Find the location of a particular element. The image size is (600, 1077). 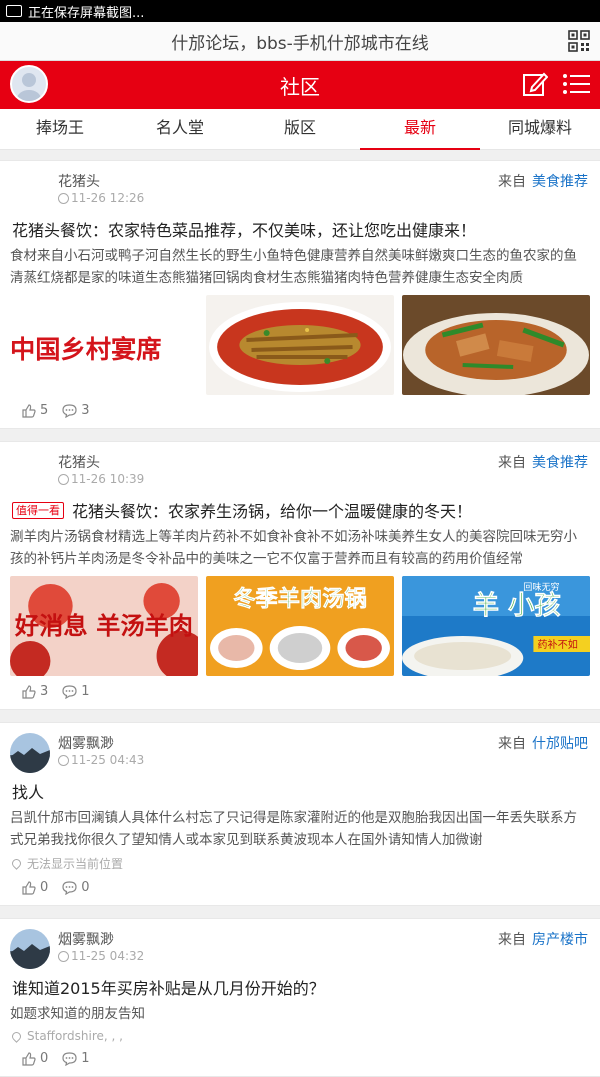

poster-text: 好消息 羊汤羊肉 is located at coordinates (103, 626).